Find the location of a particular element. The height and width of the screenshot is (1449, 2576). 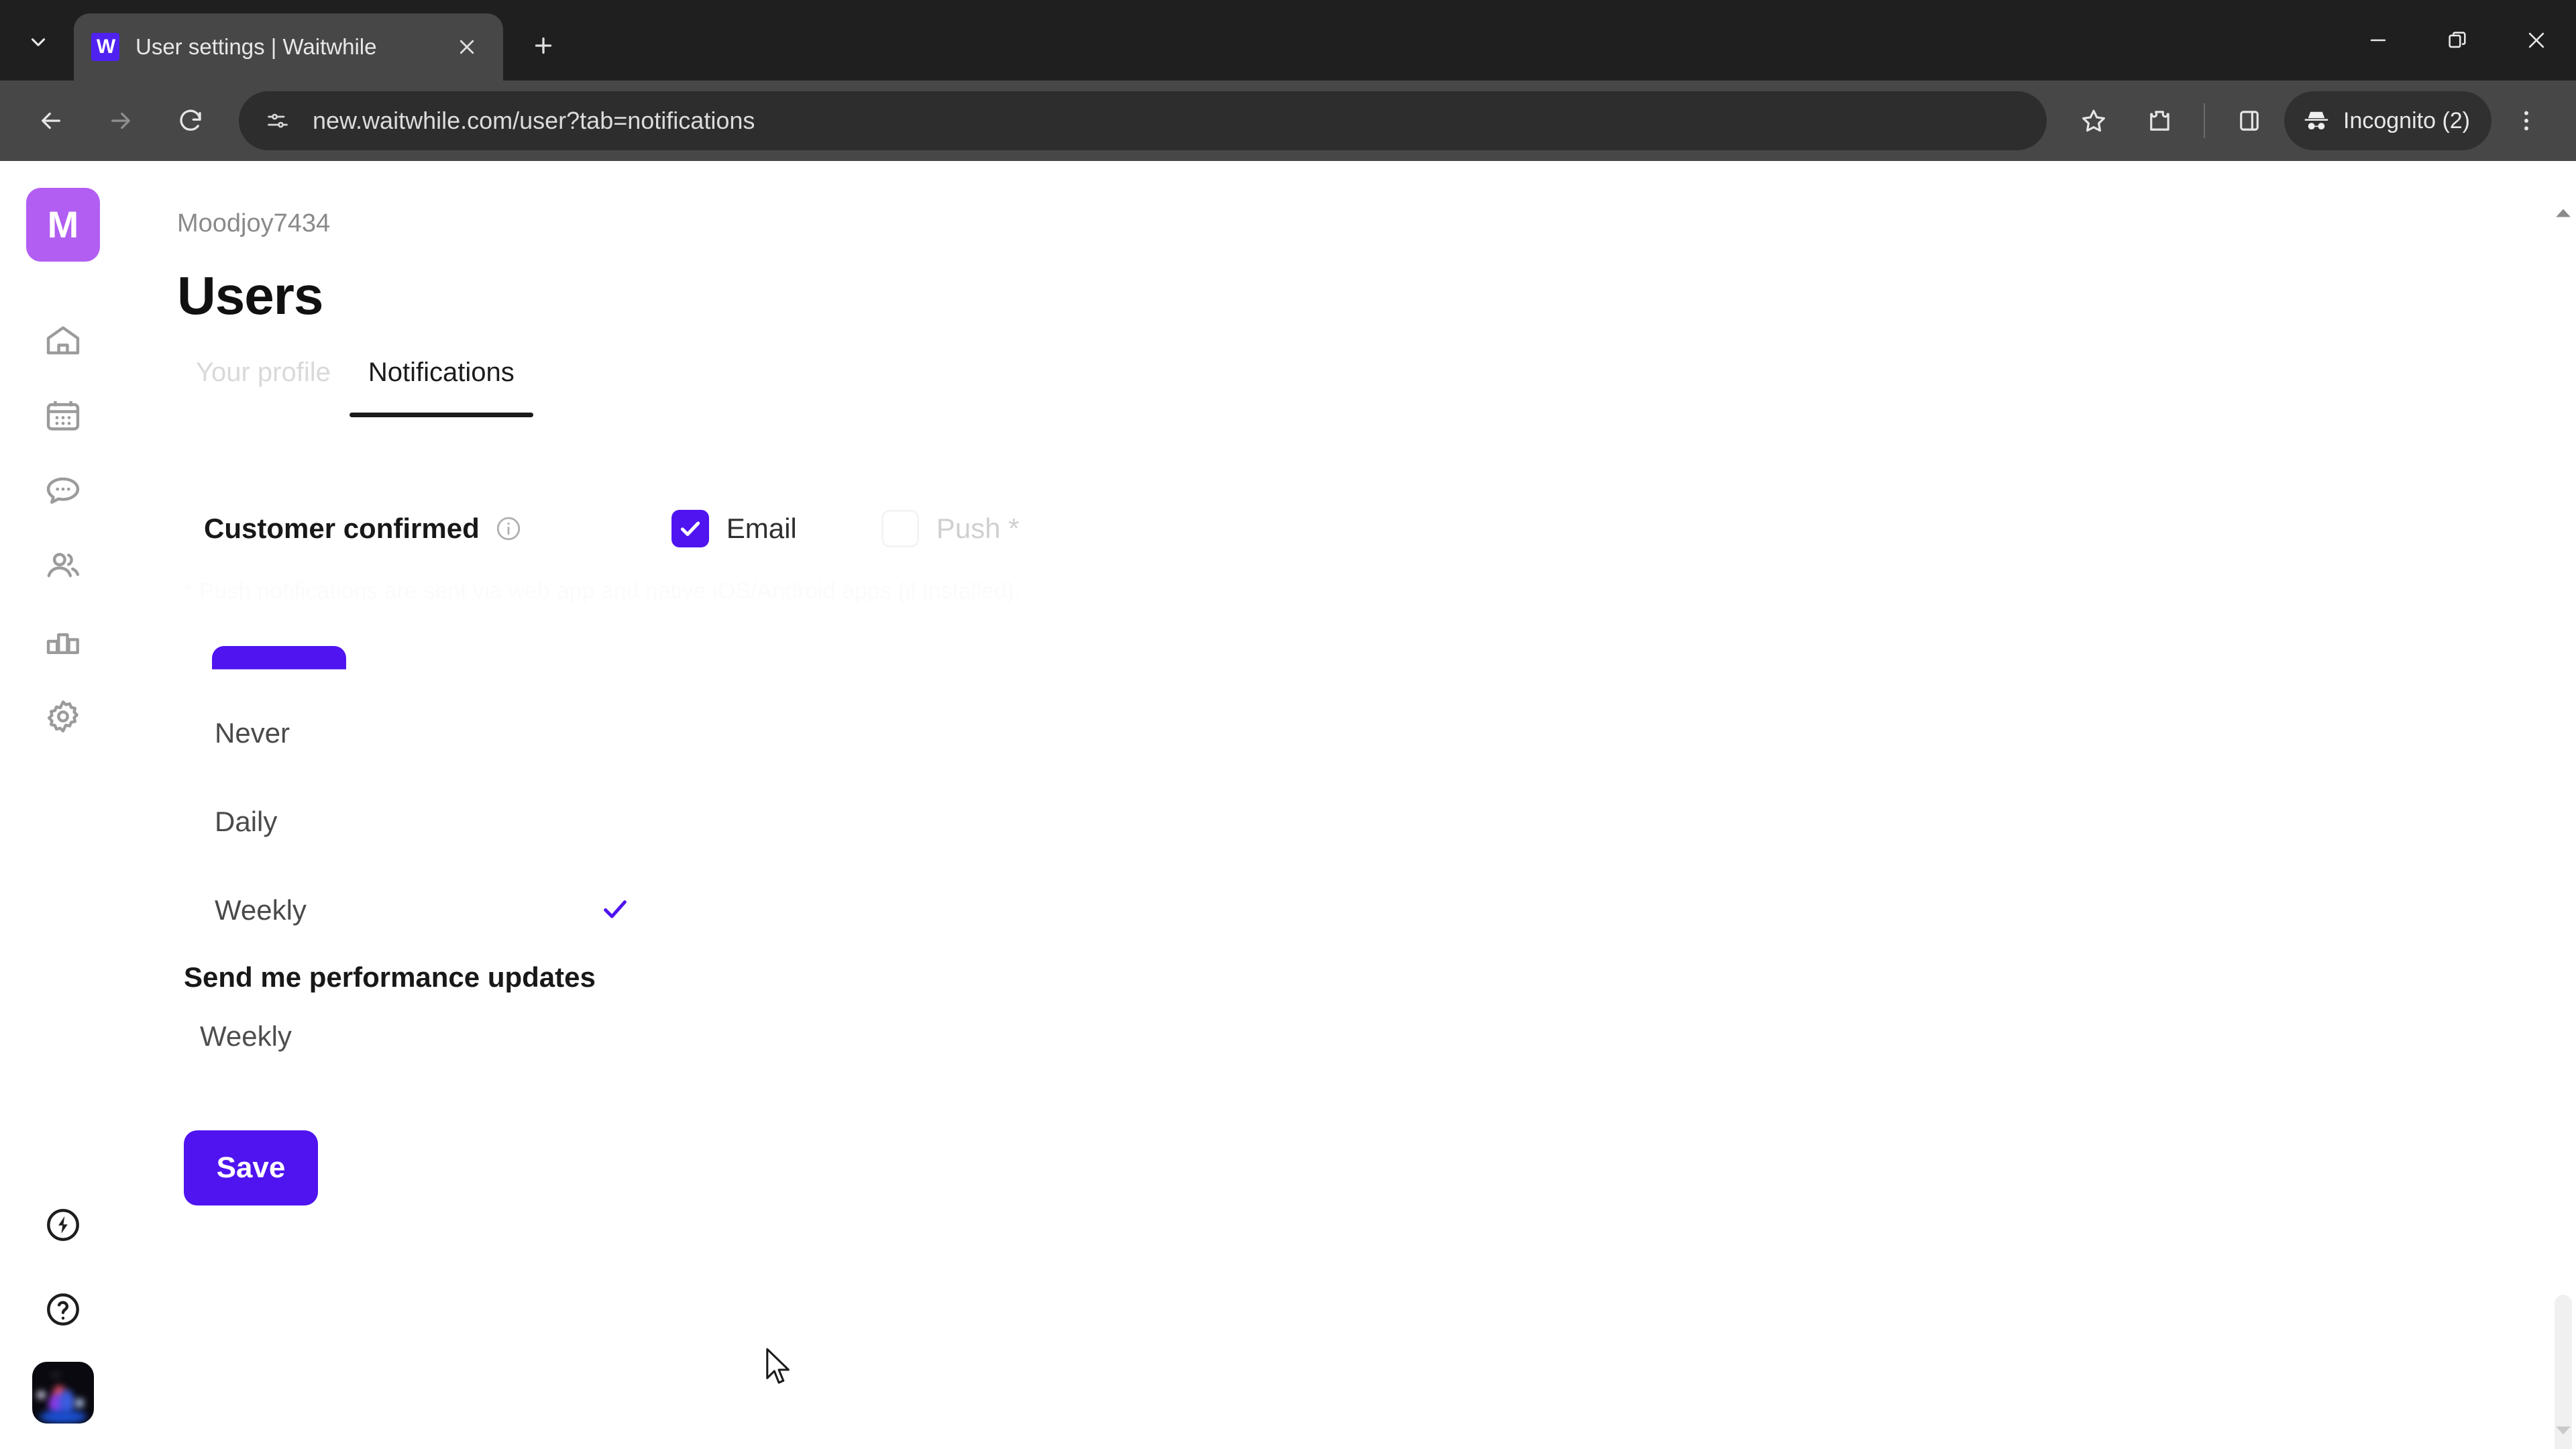

browser-tab: W User settings | Waitwhile is located at coordinates (288, 46).